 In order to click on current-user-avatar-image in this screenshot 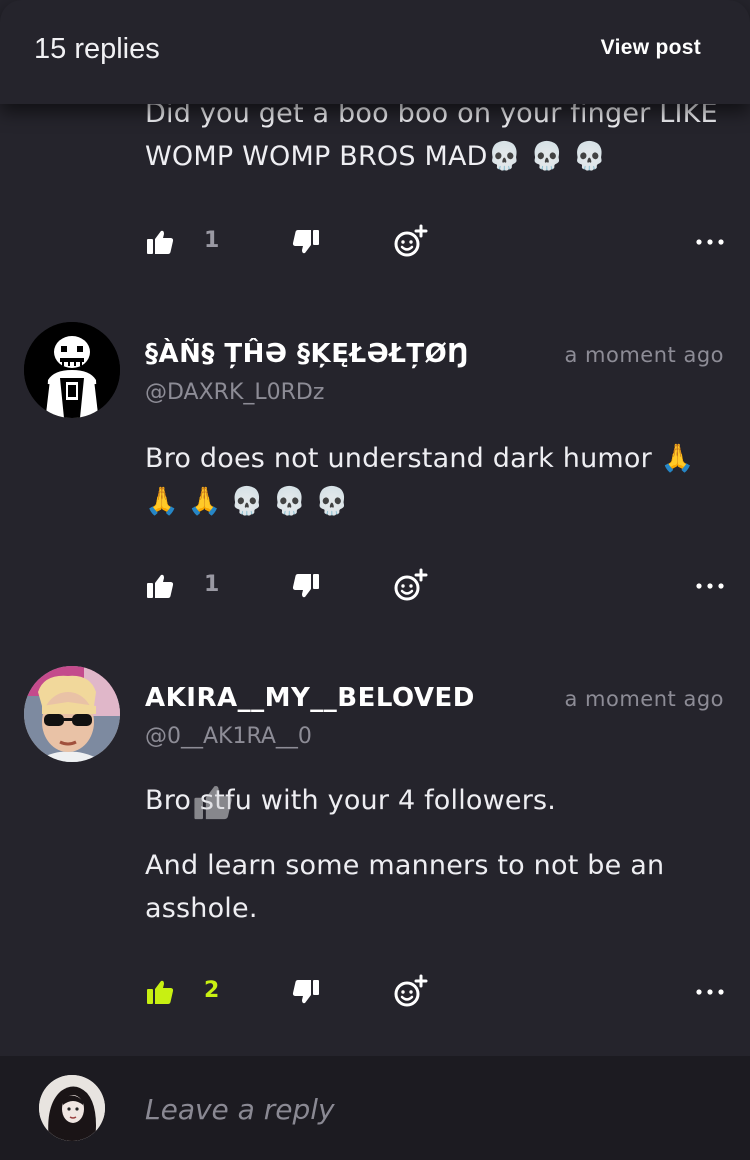, I will do `click(72, 1108)`.